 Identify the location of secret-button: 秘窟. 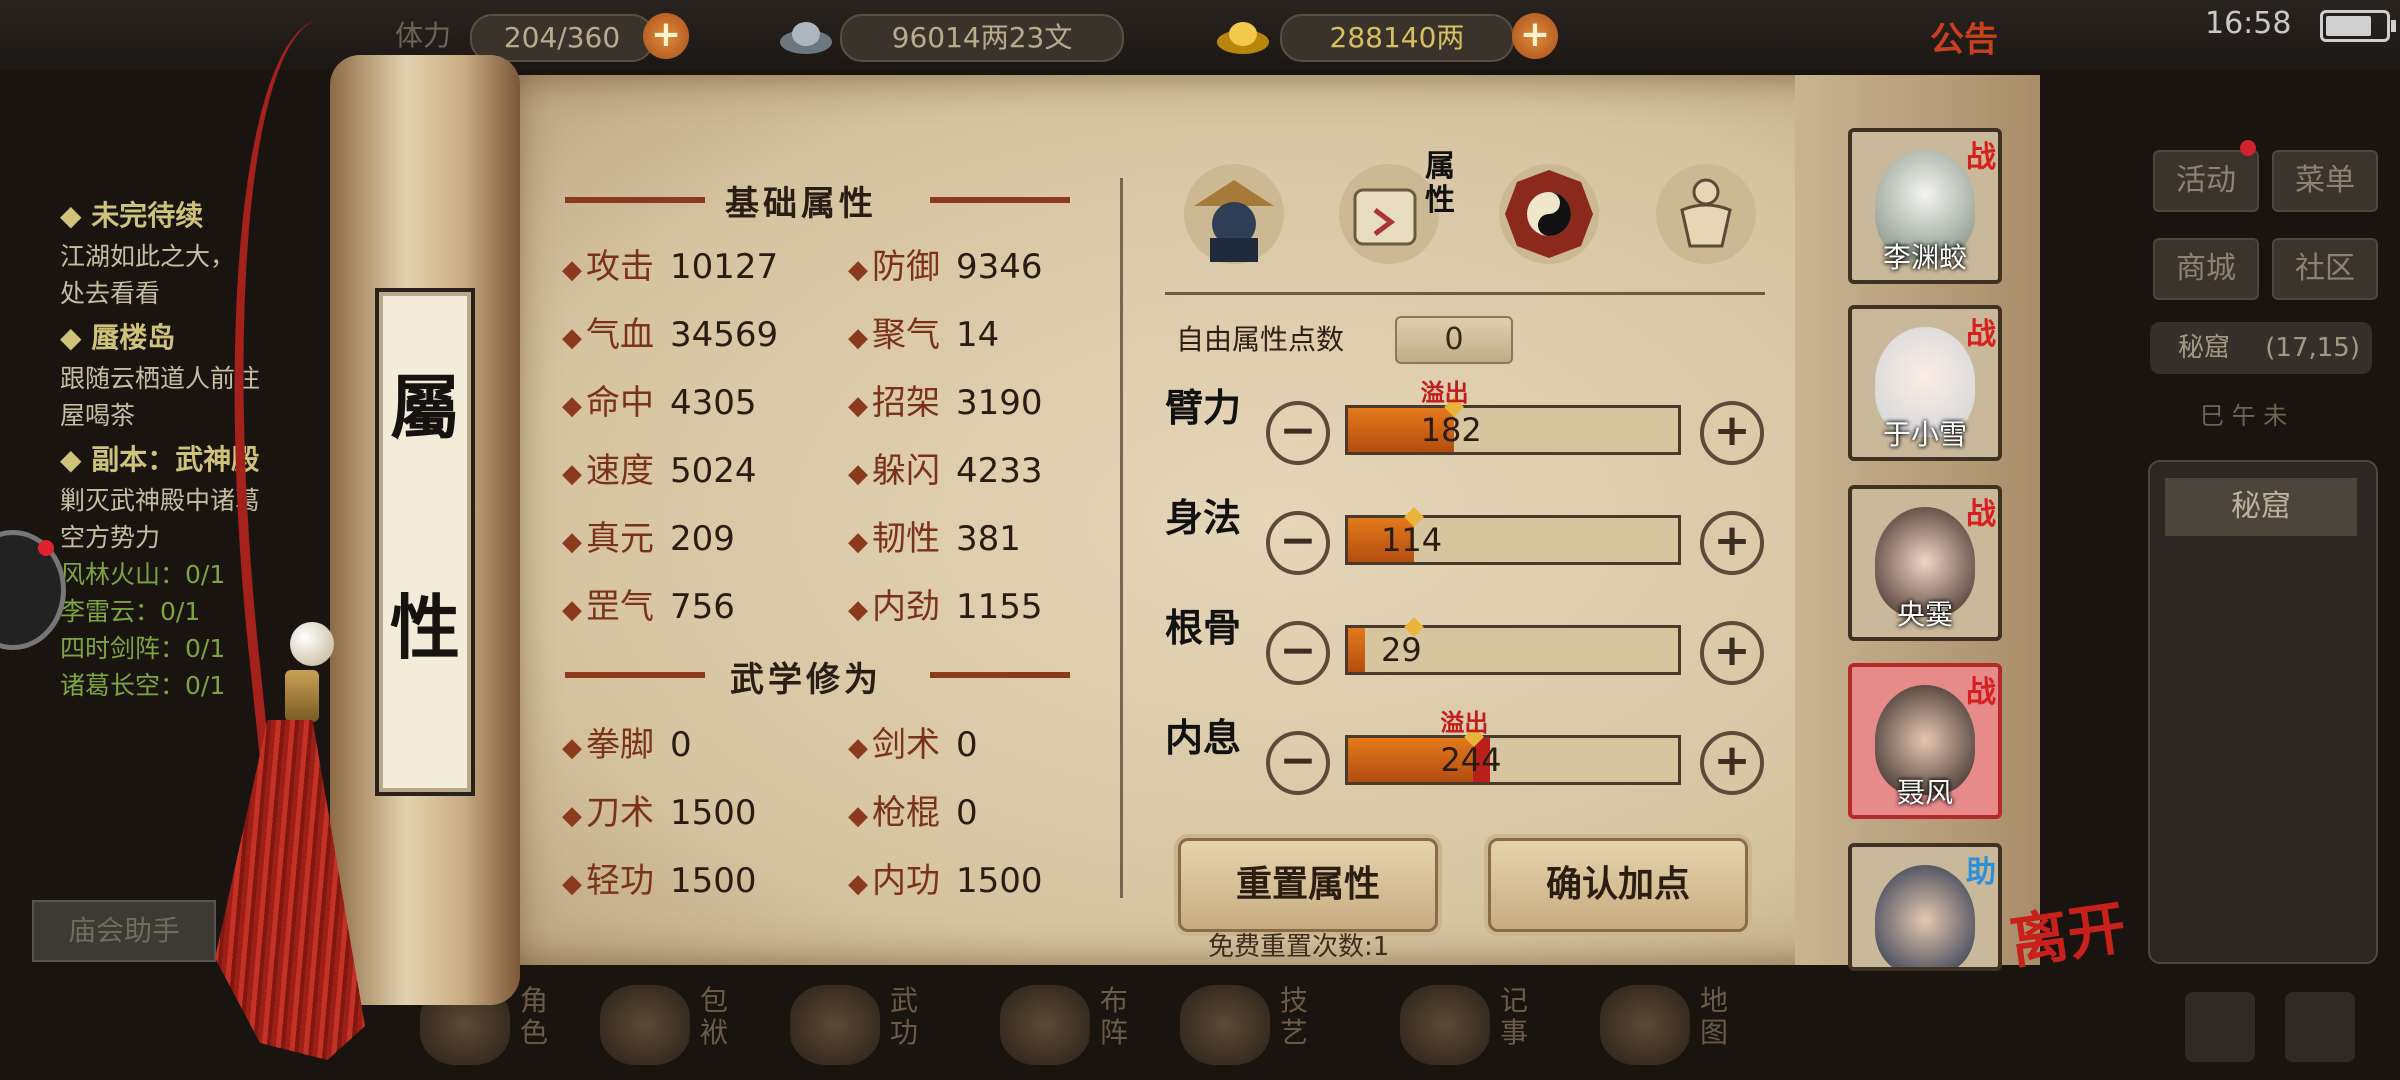
(2261, 507).